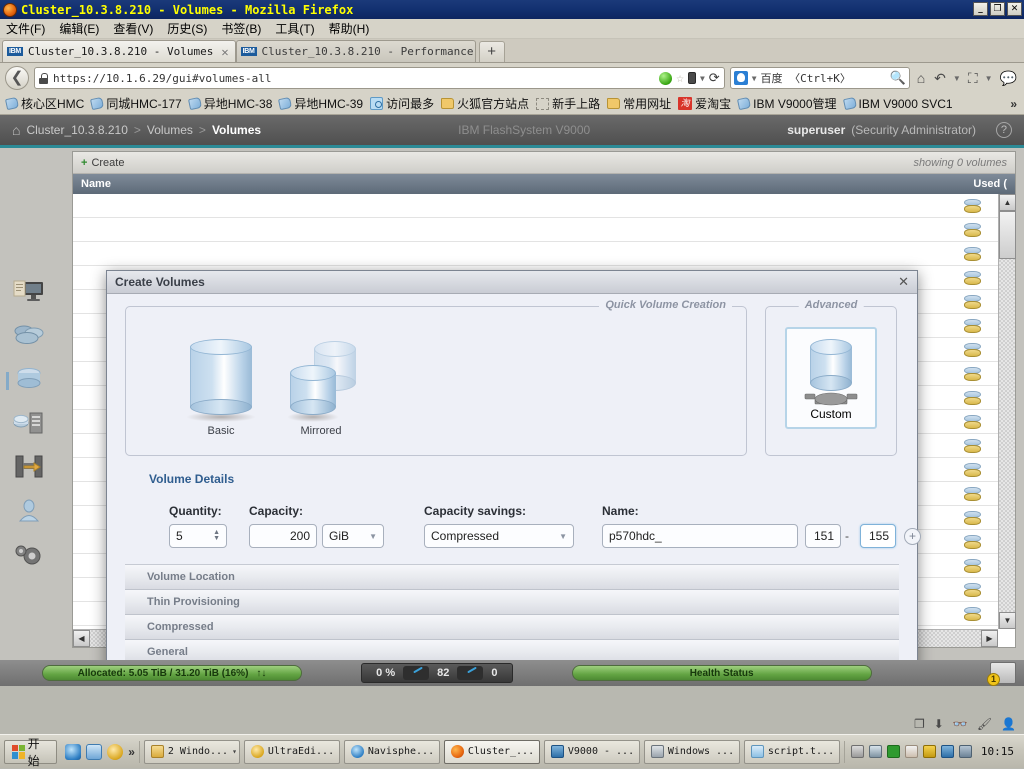  Describe the element at coordinates (283, 536) in the screenshot. I see `capacity-input: 200` at that location.